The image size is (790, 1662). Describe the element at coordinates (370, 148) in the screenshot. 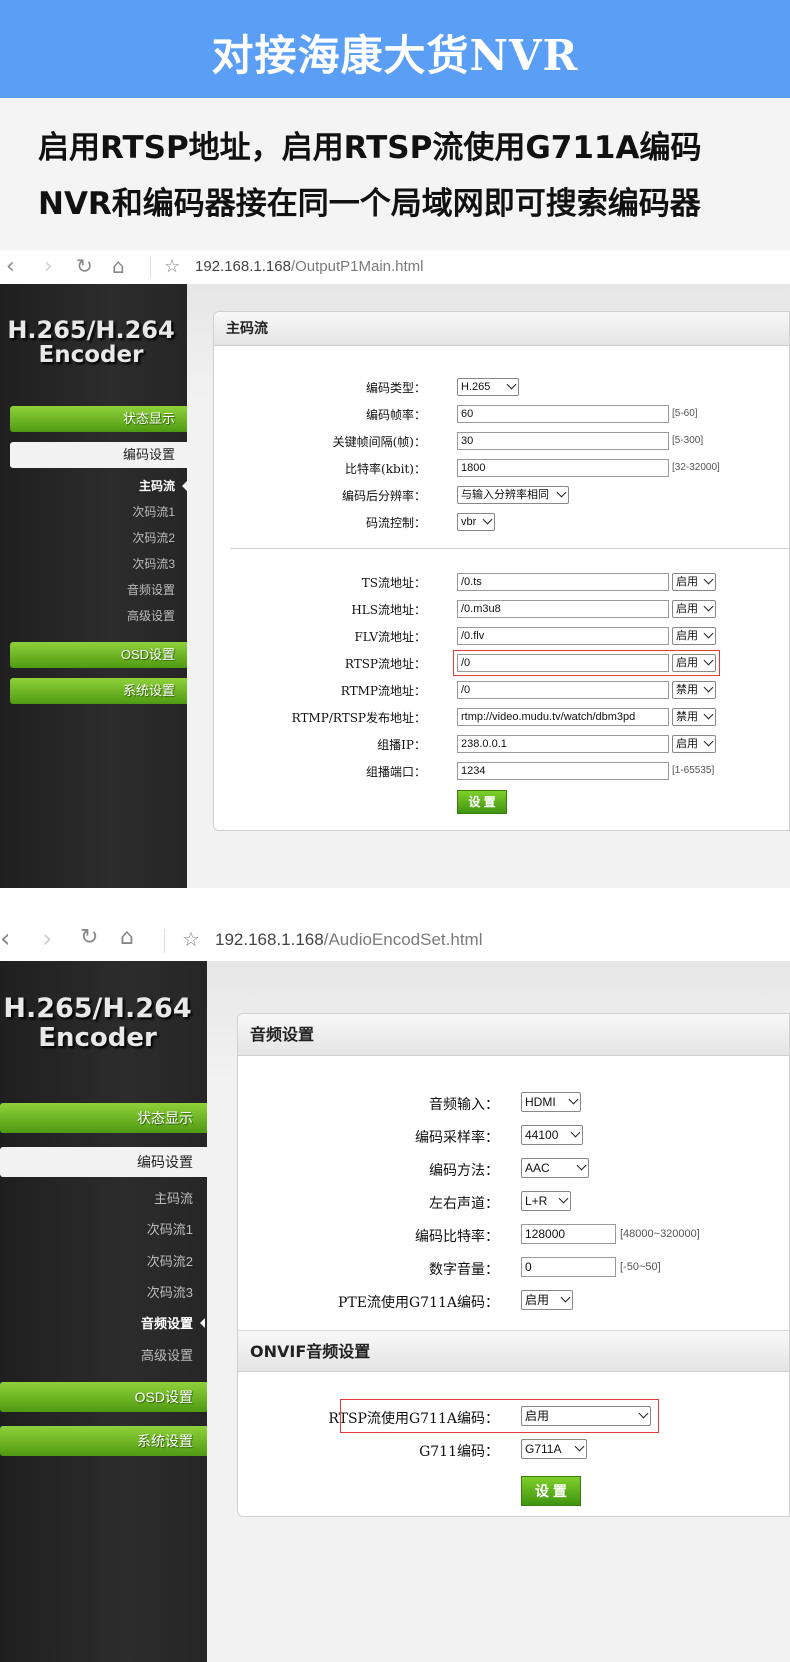

I see `intro-line-1: 启用RTSP地址，启用RTSP流使用G711A编码` at that location.